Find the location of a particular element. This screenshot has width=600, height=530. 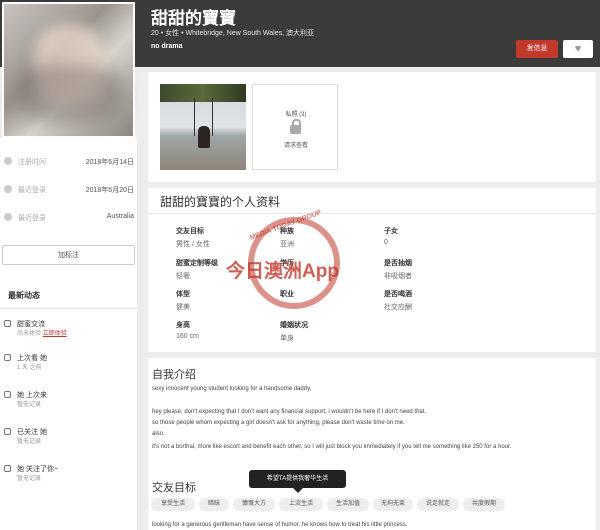

field-smoking: 是否抽烟 非吸烟者 is located at coordinates (398, 269).